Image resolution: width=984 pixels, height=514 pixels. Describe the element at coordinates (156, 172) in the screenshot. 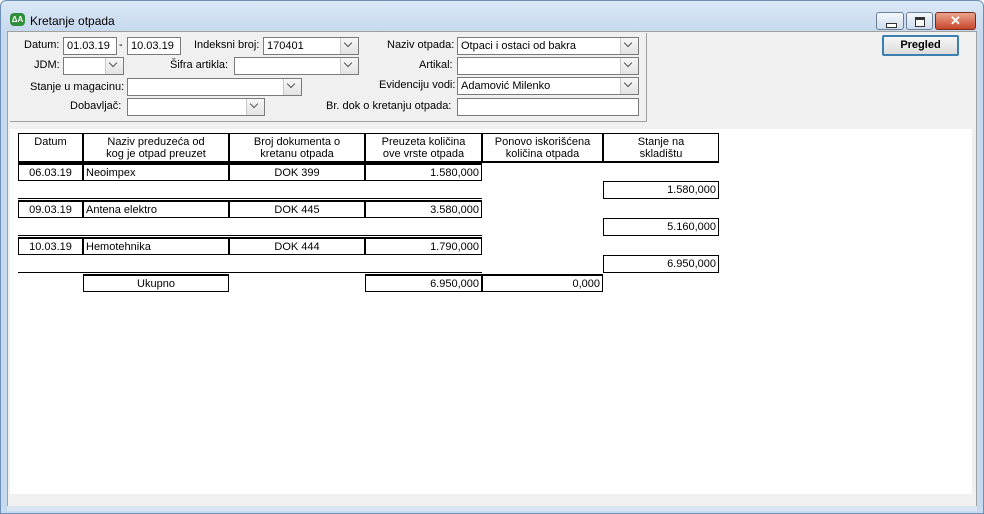

I see `row1-naziv: Neoimpex` at that location.